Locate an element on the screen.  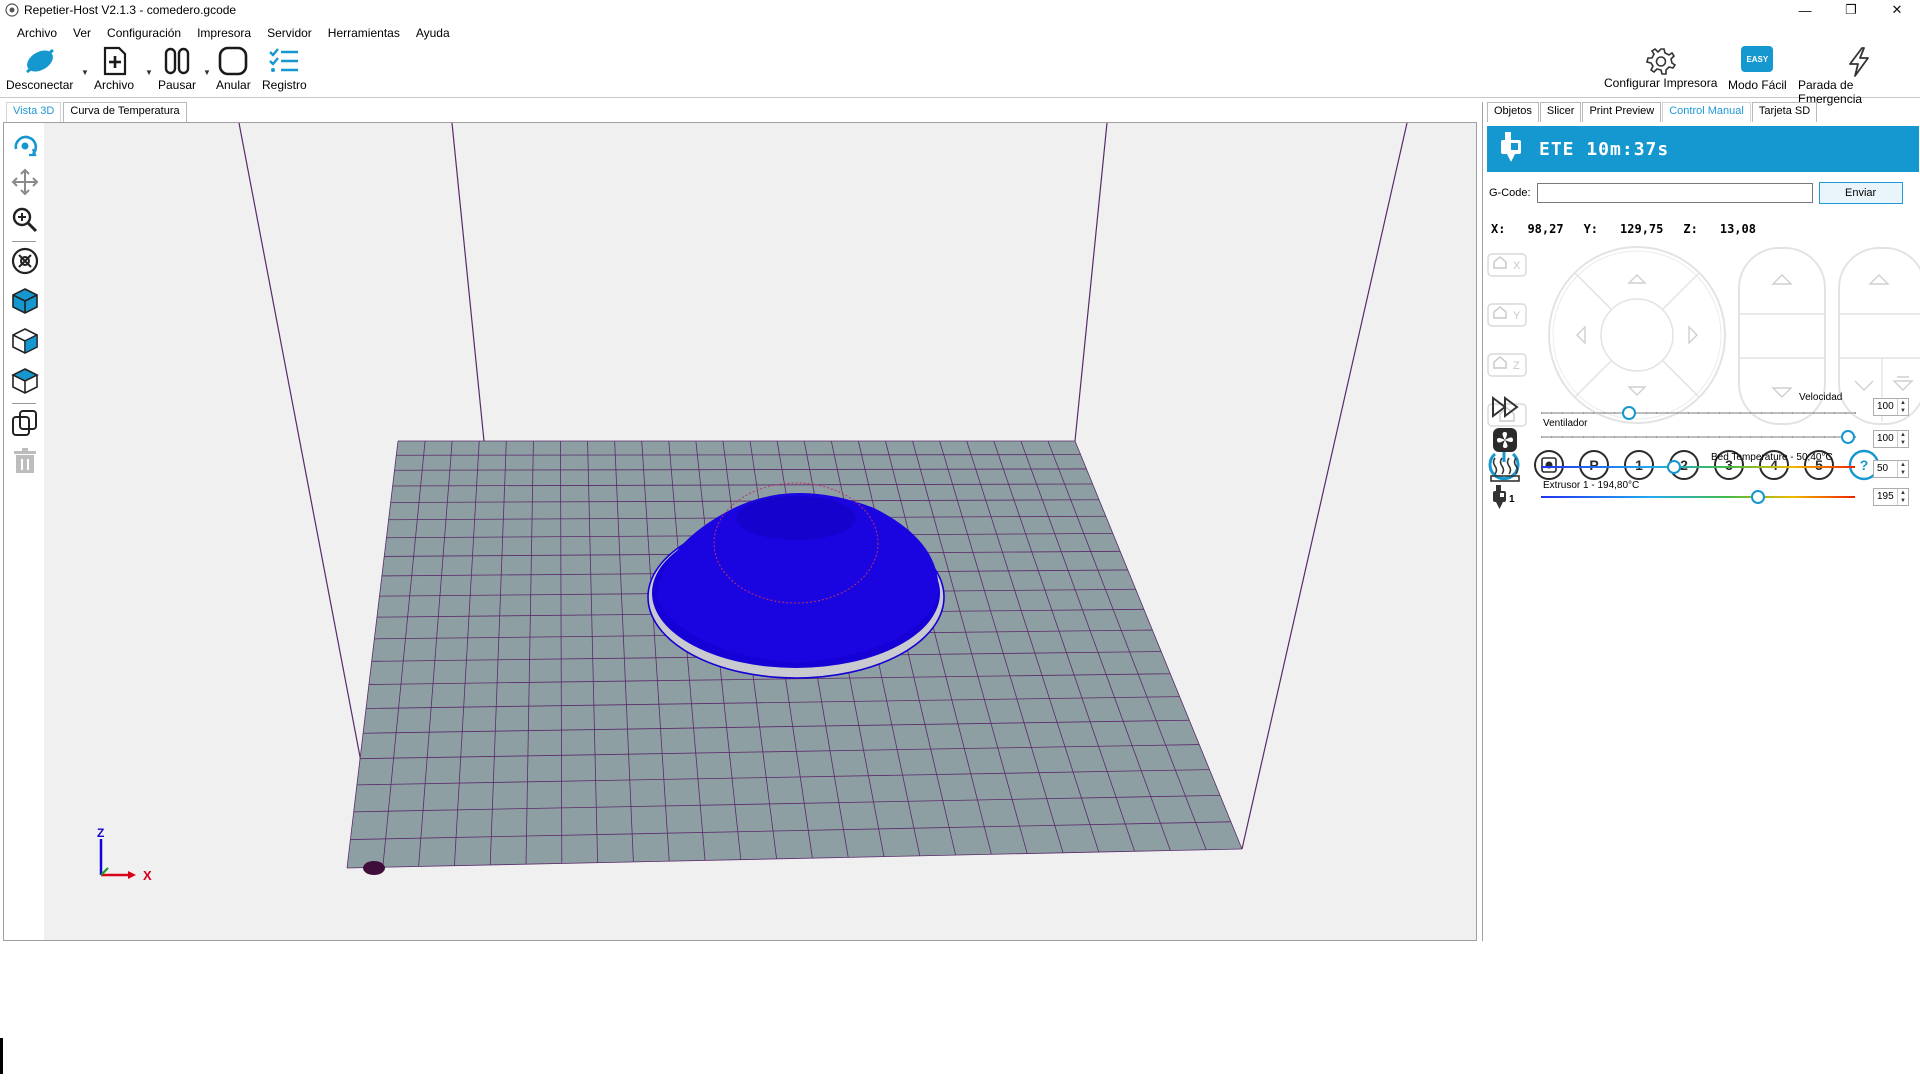
menu-impresora: Impresora is located at coordinates (224, 33).